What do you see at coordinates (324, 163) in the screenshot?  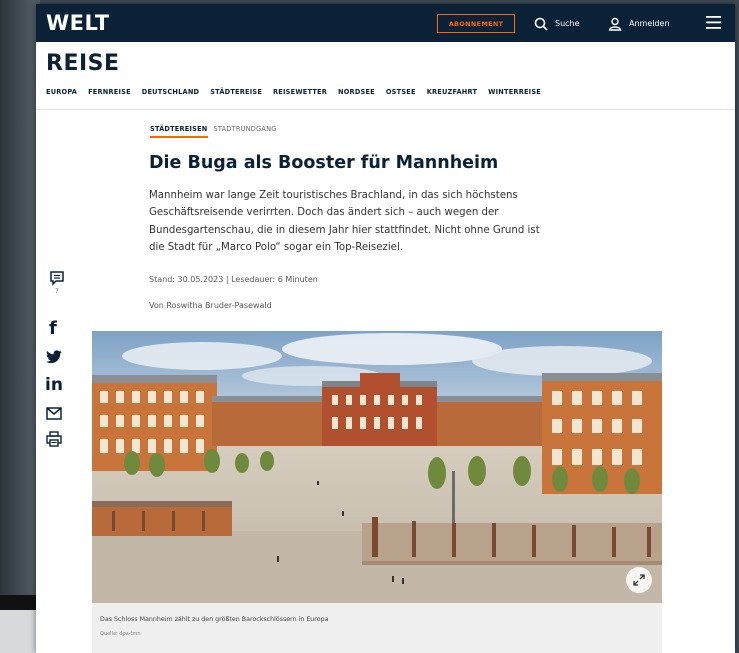 I see `article-headline: Die Buga als Booster für Mannheim` at bounding box center [324, 163].